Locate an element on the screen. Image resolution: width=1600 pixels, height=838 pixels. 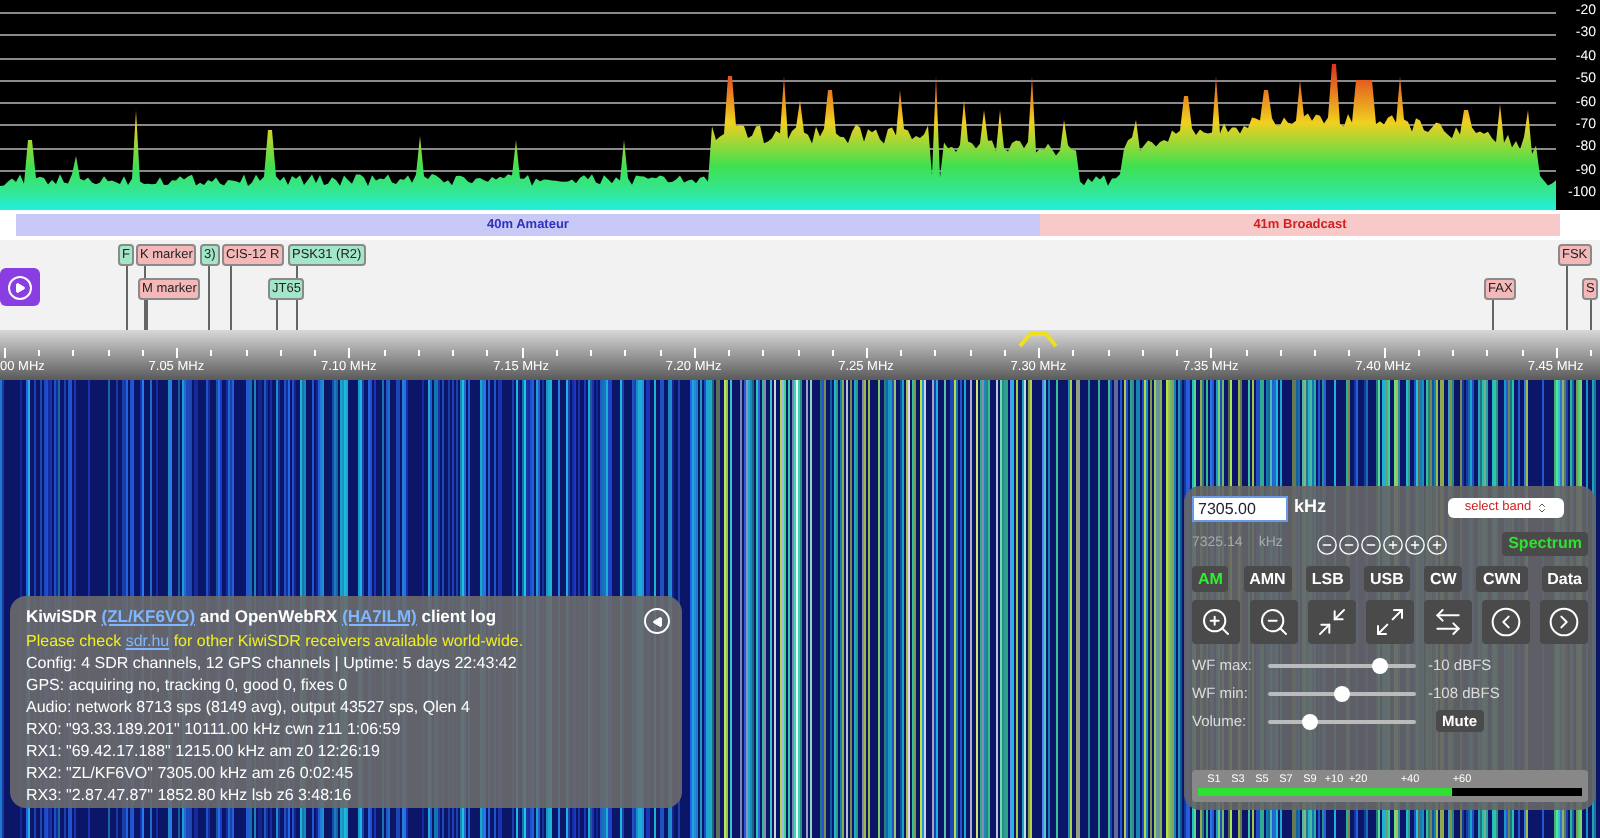
arrows-outward-button is located at coordinates (1390, 622).